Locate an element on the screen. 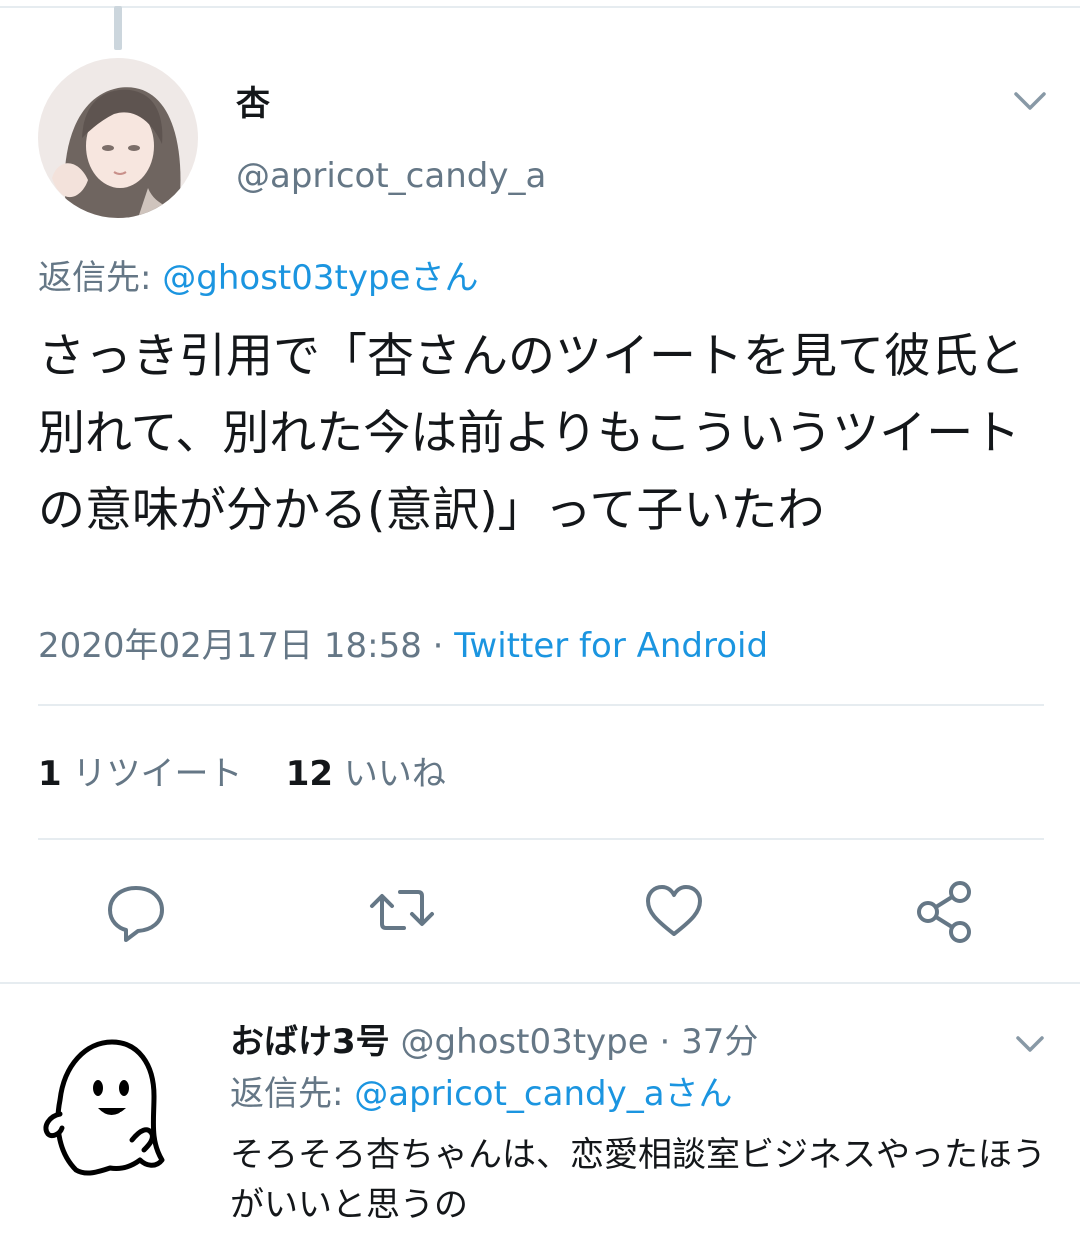 This screenshot has height=1244, width=1080. like-count: 12 is located at coordinates (309, 774).